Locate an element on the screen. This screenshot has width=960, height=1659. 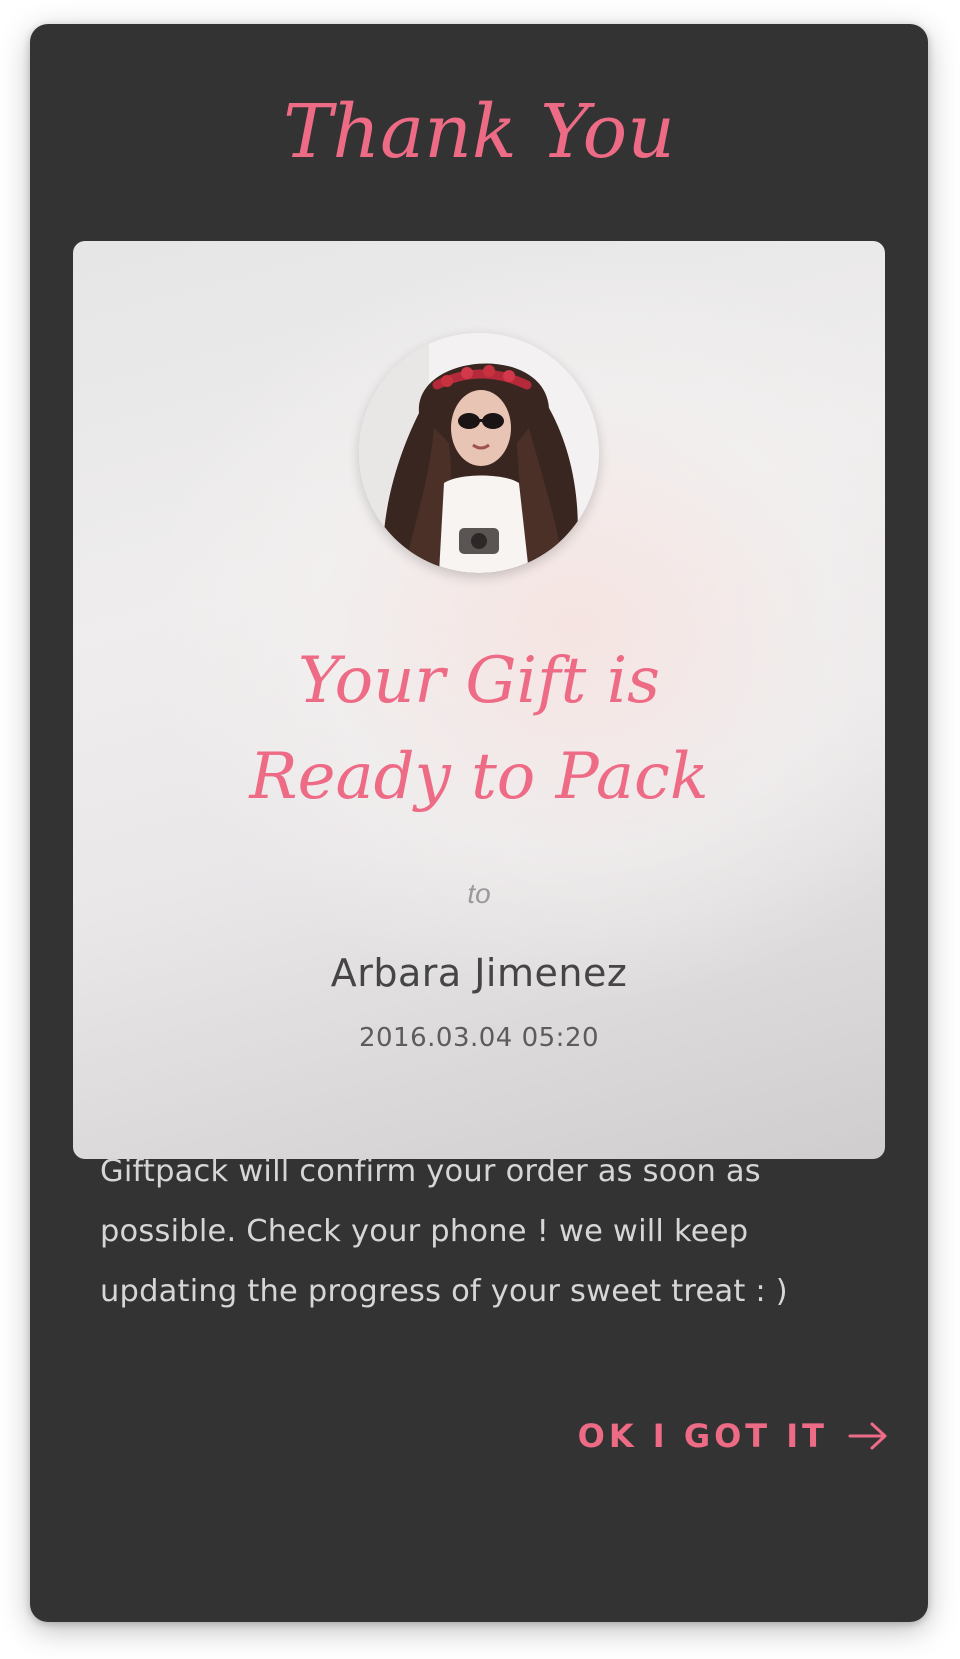
headline-line-1: Your Gift is is located at coordinates (479, 681).